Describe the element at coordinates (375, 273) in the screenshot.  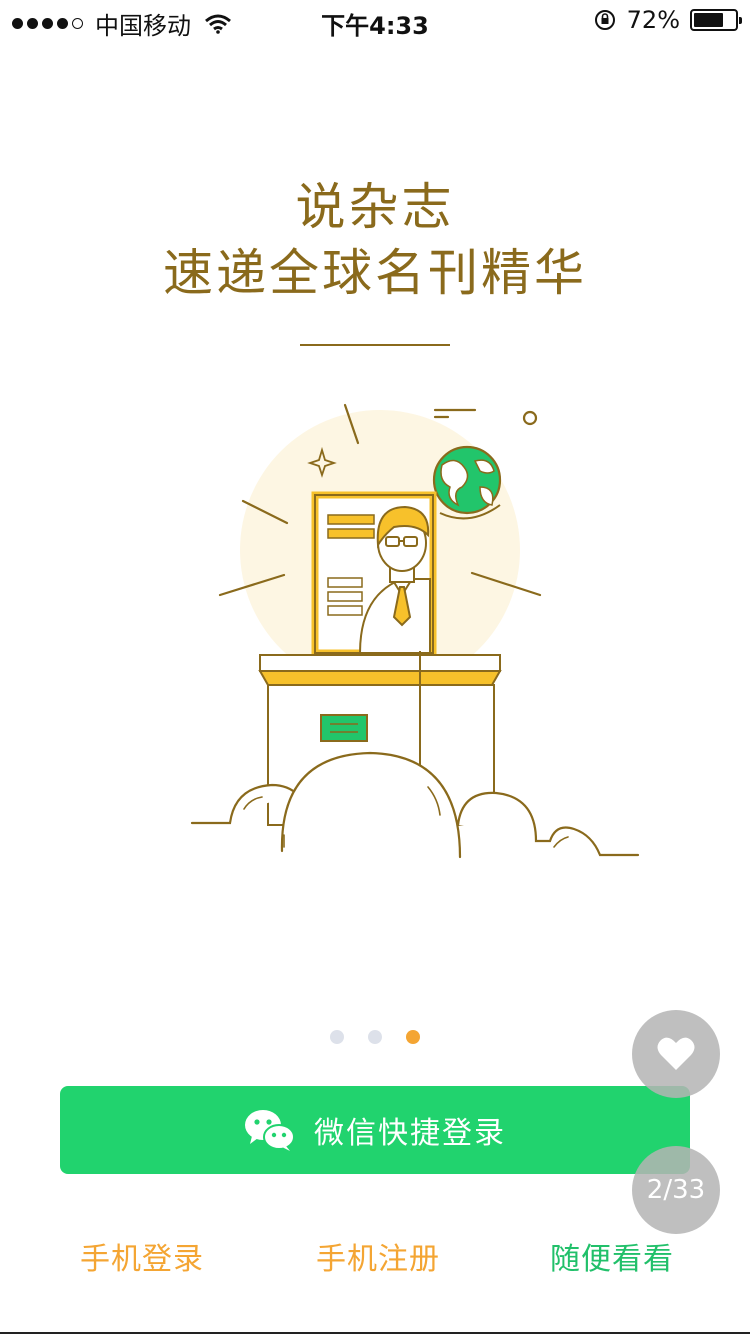
I see `headline-subtitle: 速递全球名刊精华` at that location.